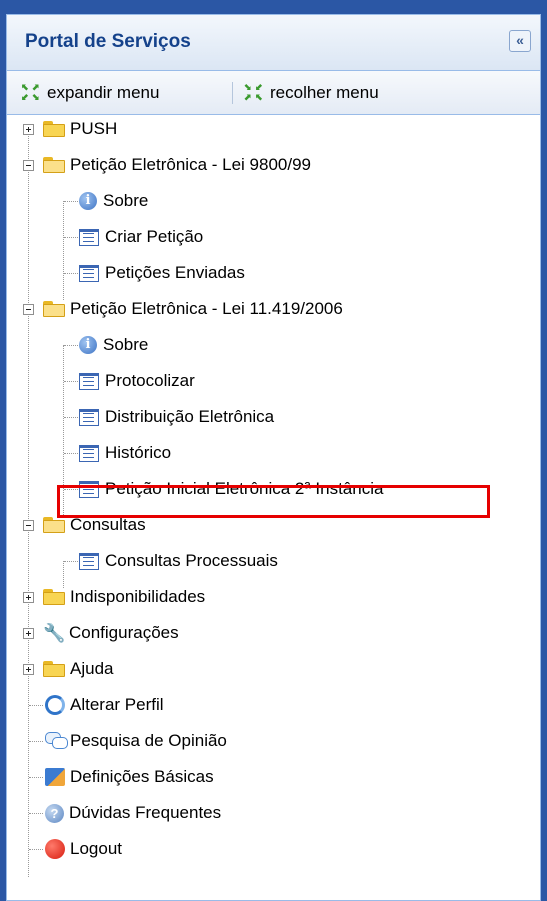 Image resolution: width=547 pixels, height=901 pixels. I want to click on push-expand-toggle, so click(28, 129).